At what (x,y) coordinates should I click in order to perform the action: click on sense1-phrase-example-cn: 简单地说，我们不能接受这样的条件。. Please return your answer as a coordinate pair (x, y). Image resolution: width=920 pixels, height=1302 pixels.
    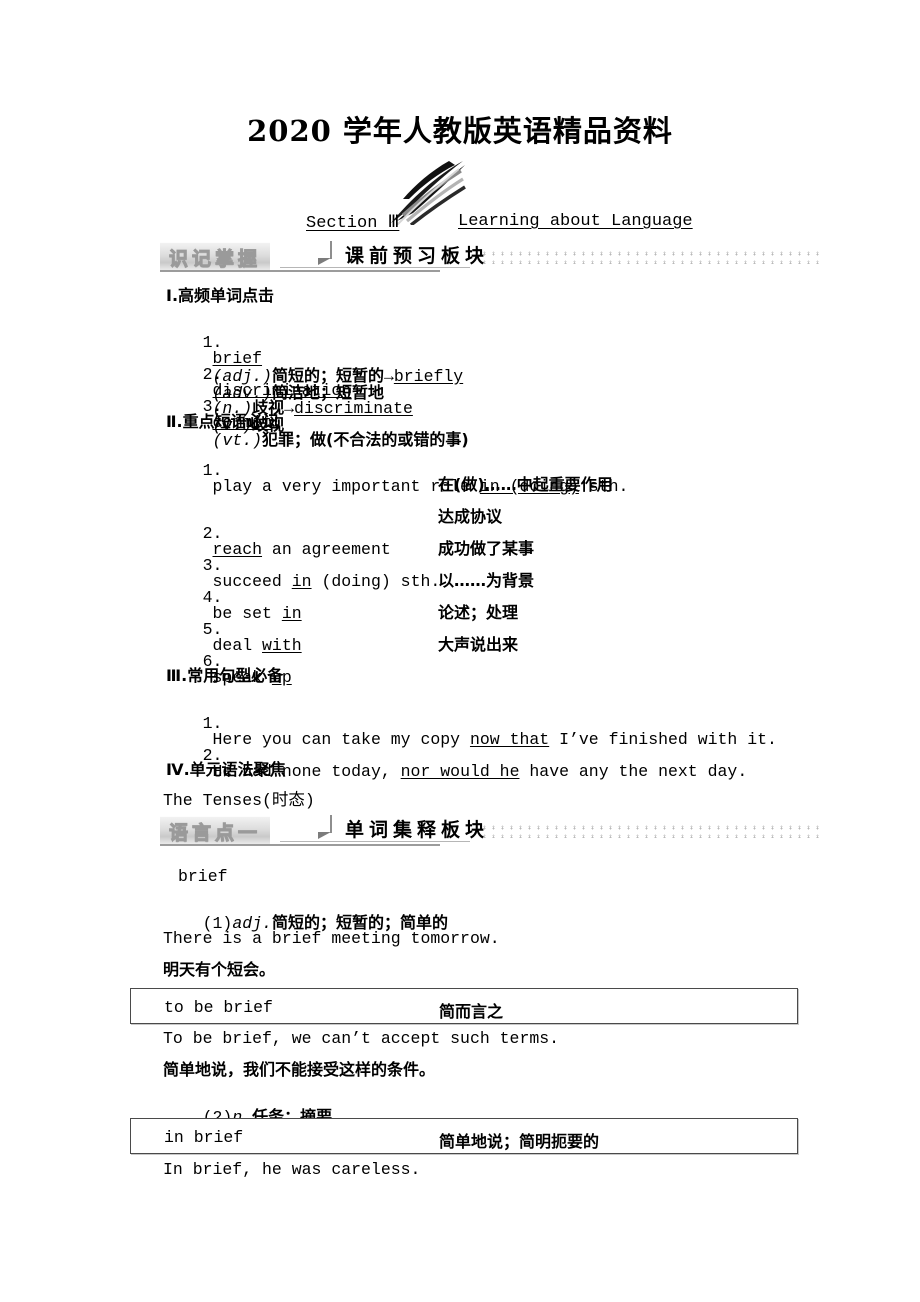
    Looking at the image, I should click on (299, 1069).